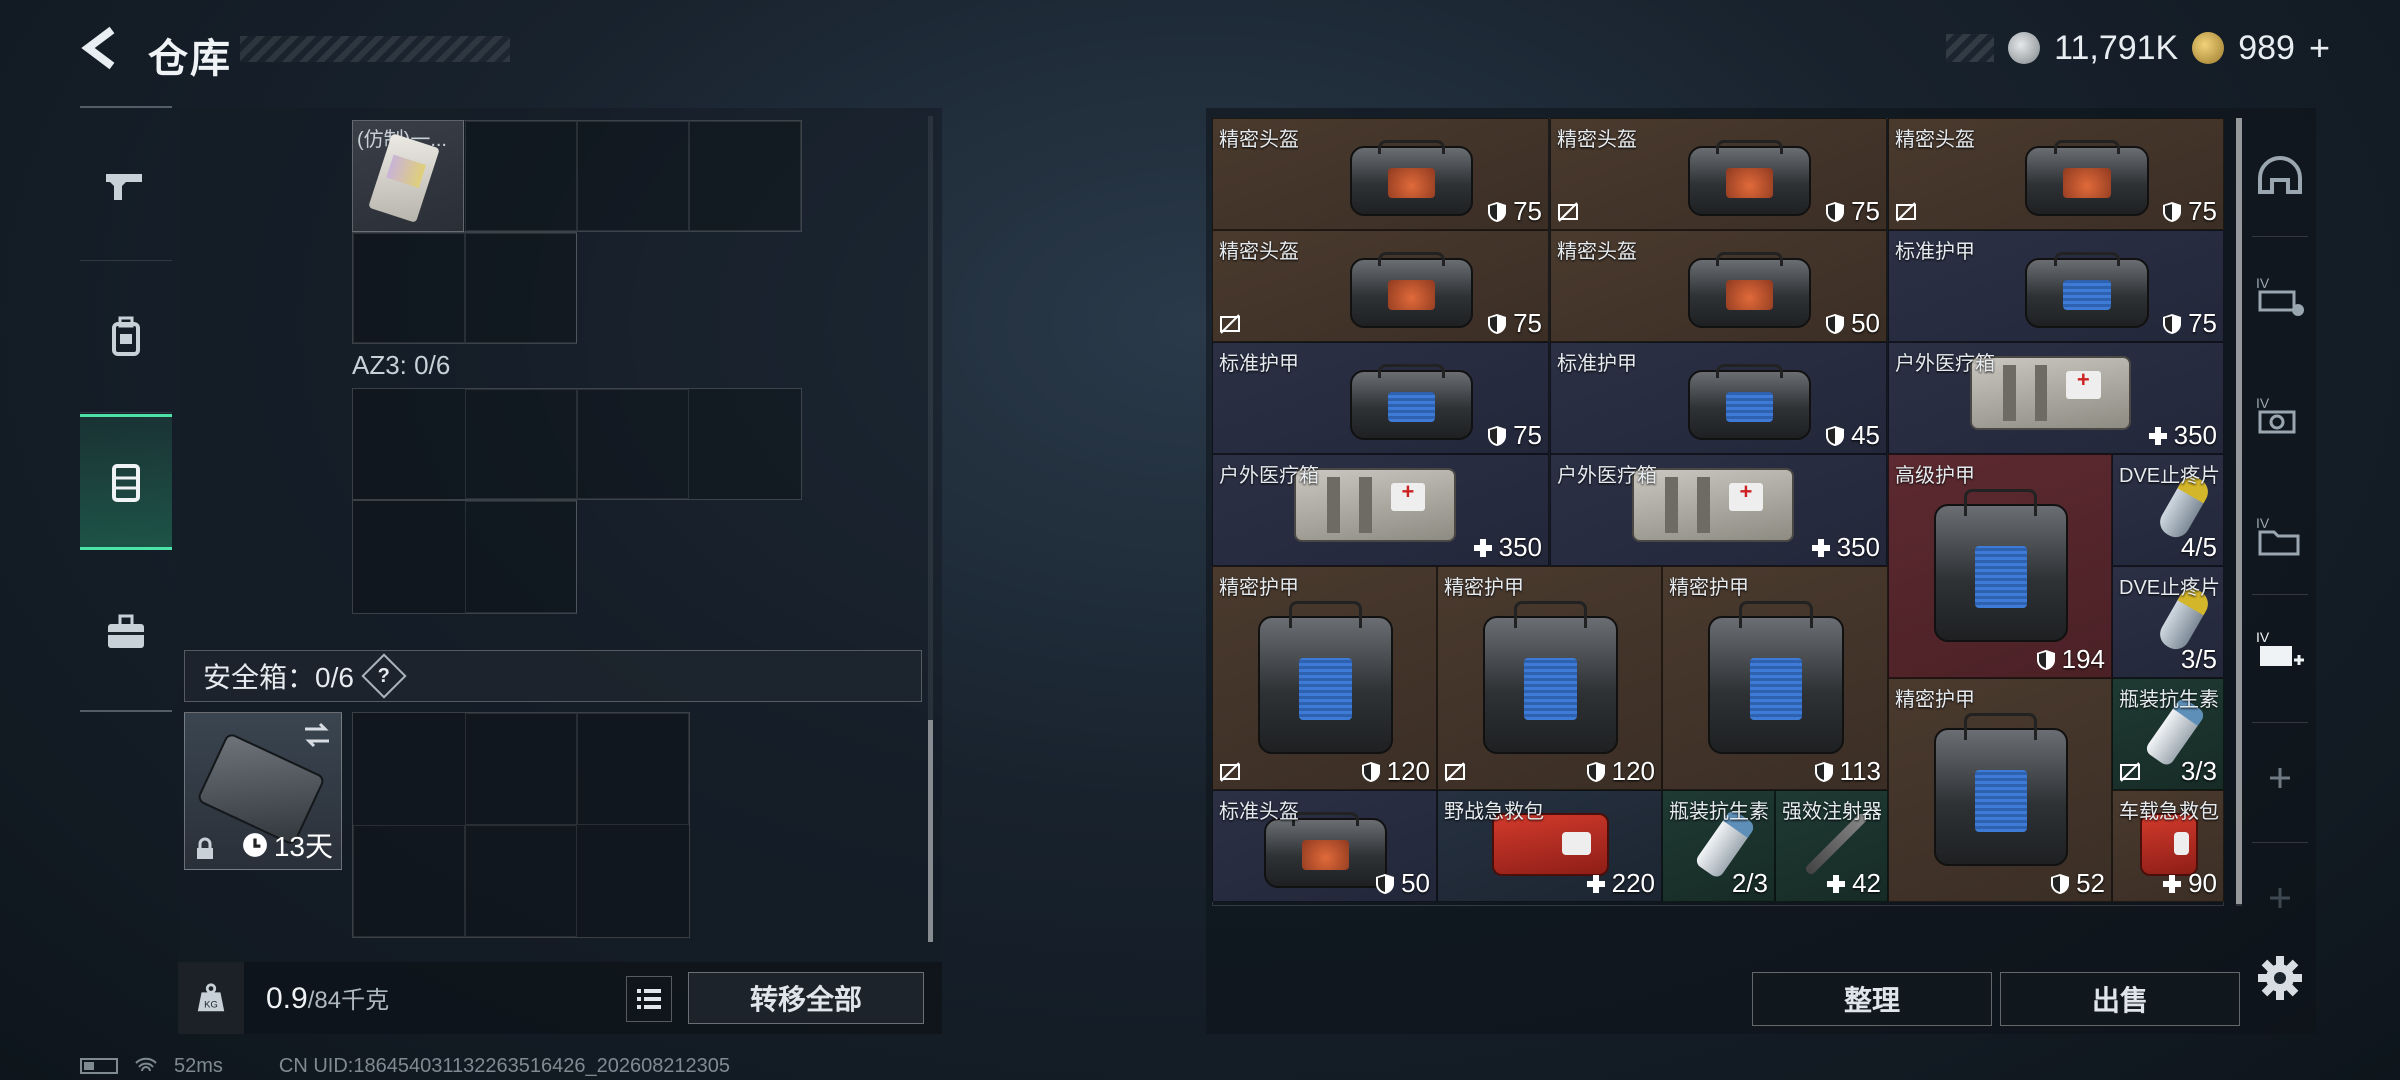 This screenshot has width=2400, height=1080. What do you see at coordinates (2239, 511) in the screenshot?
I see `stash-scroll-thumb` at bounding box center [2239, 511].